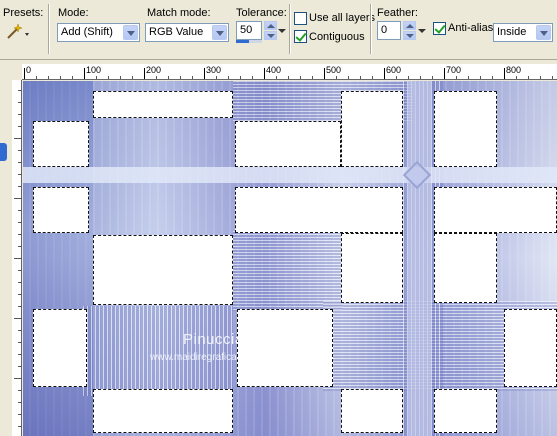 The image size is (557, 436). I want to click on watermark-url: www.maidiregrafica.eu, so click(200, 357).